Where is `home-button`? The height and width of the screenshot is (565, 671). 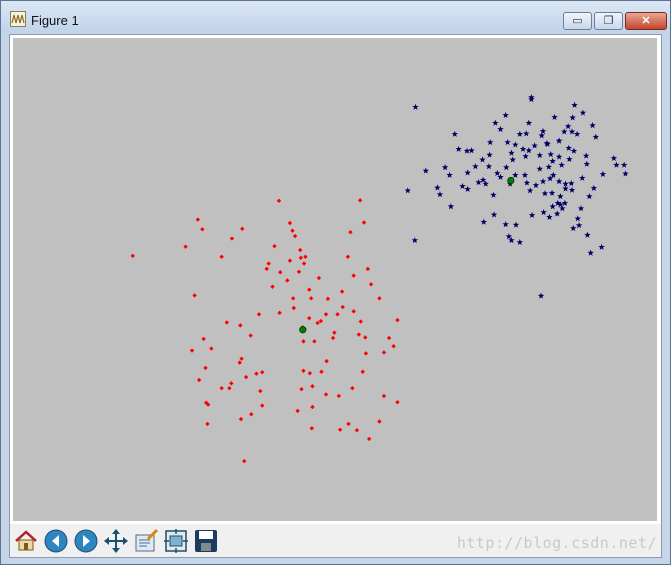 home-button is located at coordinates (26, 541).